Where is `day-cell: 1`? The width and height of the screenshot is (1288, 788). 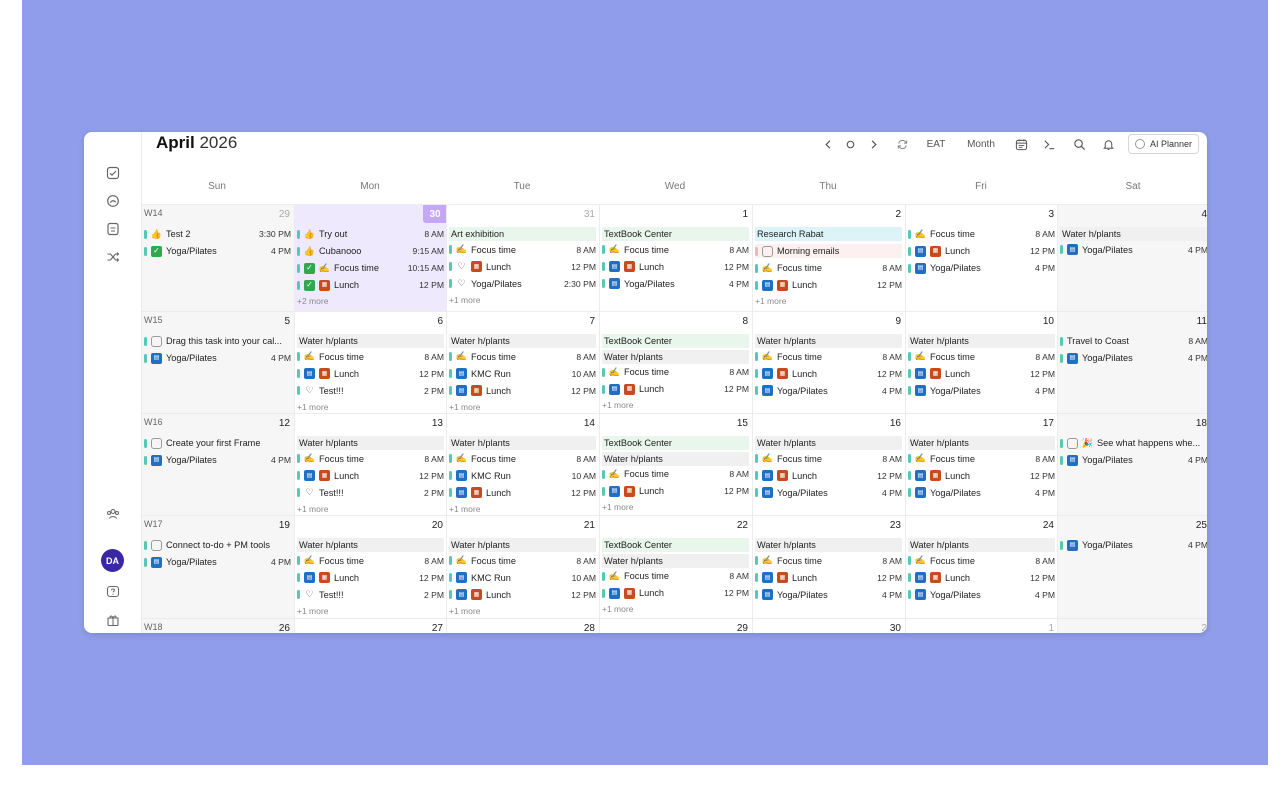 day-cell: 1 is located at coordinates (981, 625).